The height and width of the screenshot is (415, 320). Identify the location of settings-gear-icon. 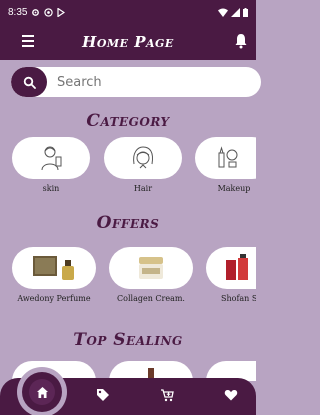
(36, 12).